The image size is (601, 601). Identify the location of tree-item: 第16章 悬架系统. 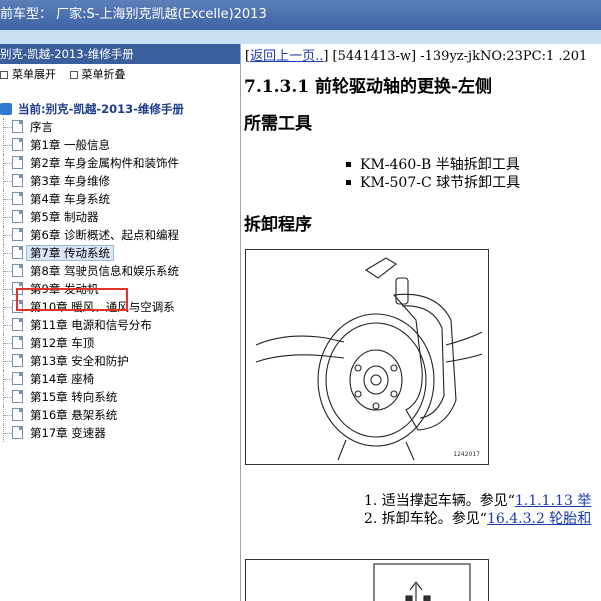
(120, 415).